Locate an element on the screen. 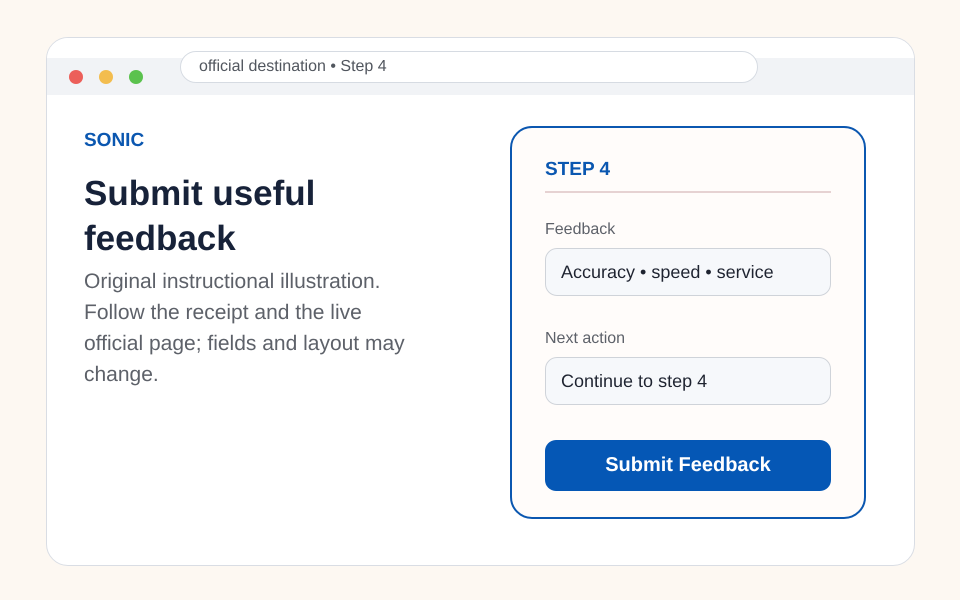 This screenshot has width=960, height=600. address-bar: official destination • Step 4 is located at coordinates (469, 67).